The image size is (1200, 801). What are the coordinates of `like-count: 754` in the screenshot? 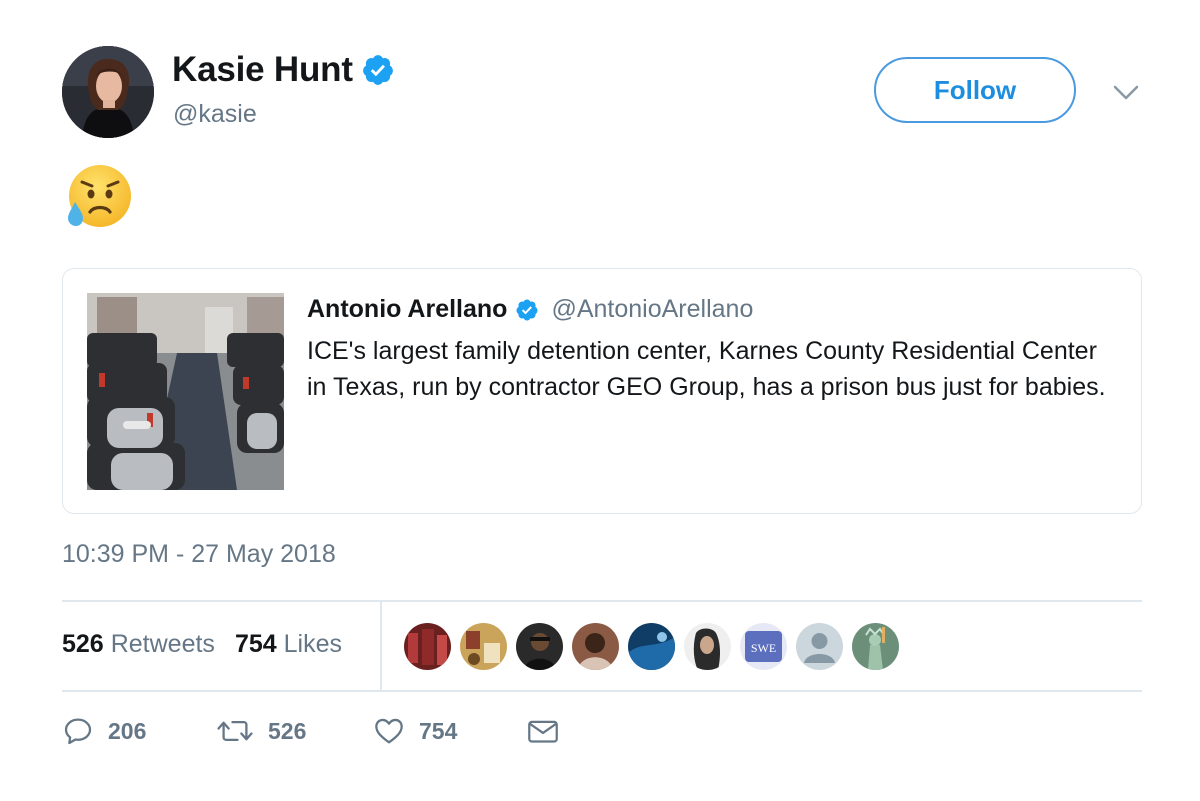 It's located at (438, 730).